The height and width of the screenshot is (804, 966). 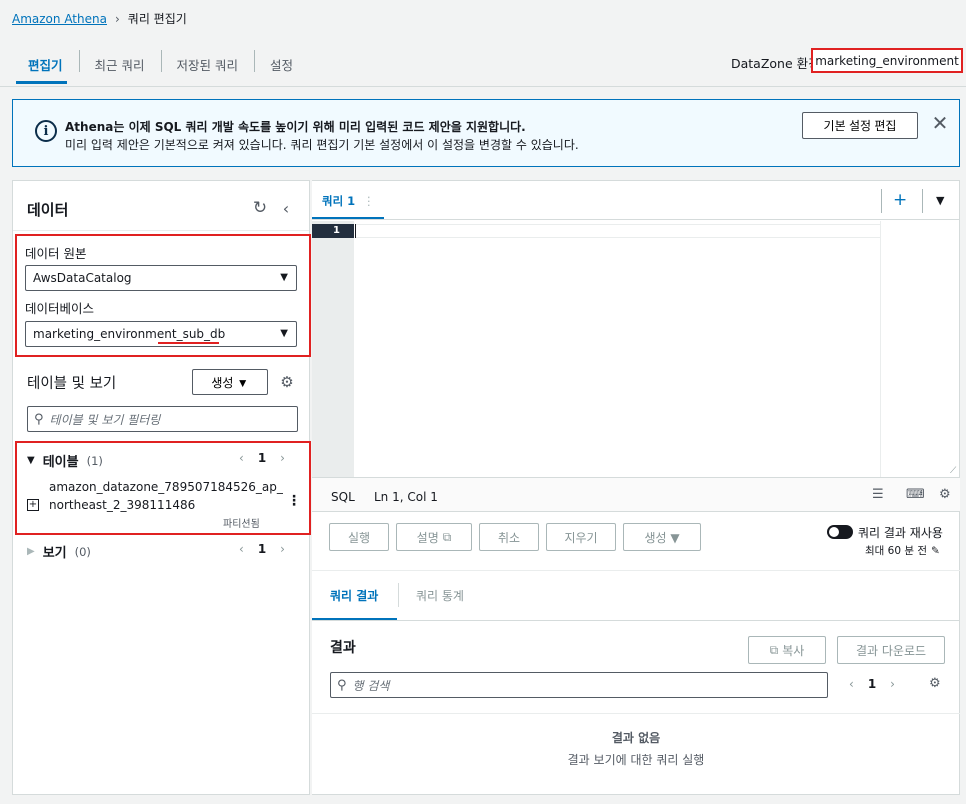 What do you see at coordinates (915, 494) in the screenshot?
I see `keyboard-icon: ⌨` at bounding box center [915, 494].